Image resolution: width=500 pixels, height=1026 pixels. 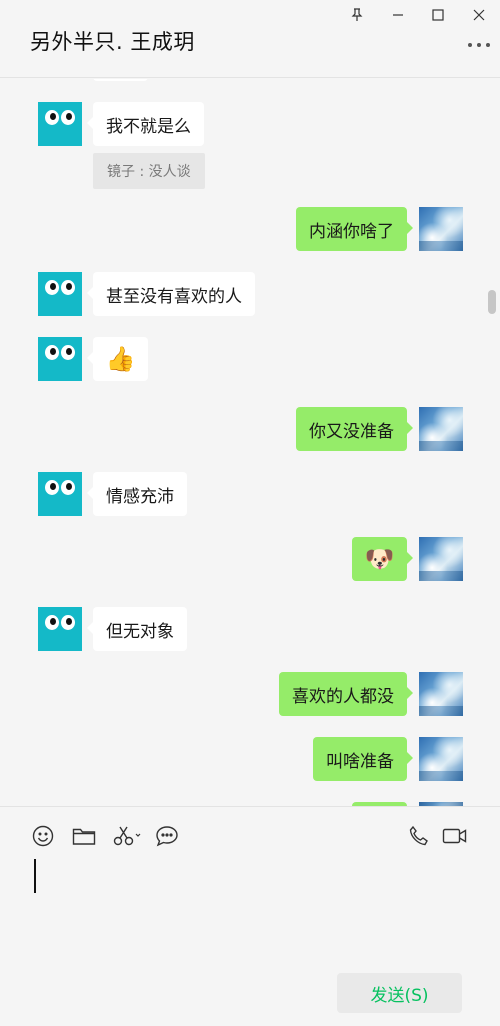 What do you see at coordinates (419, 836) in the screenshot?
I see `phone-icon` at bounding box center [419, 836].